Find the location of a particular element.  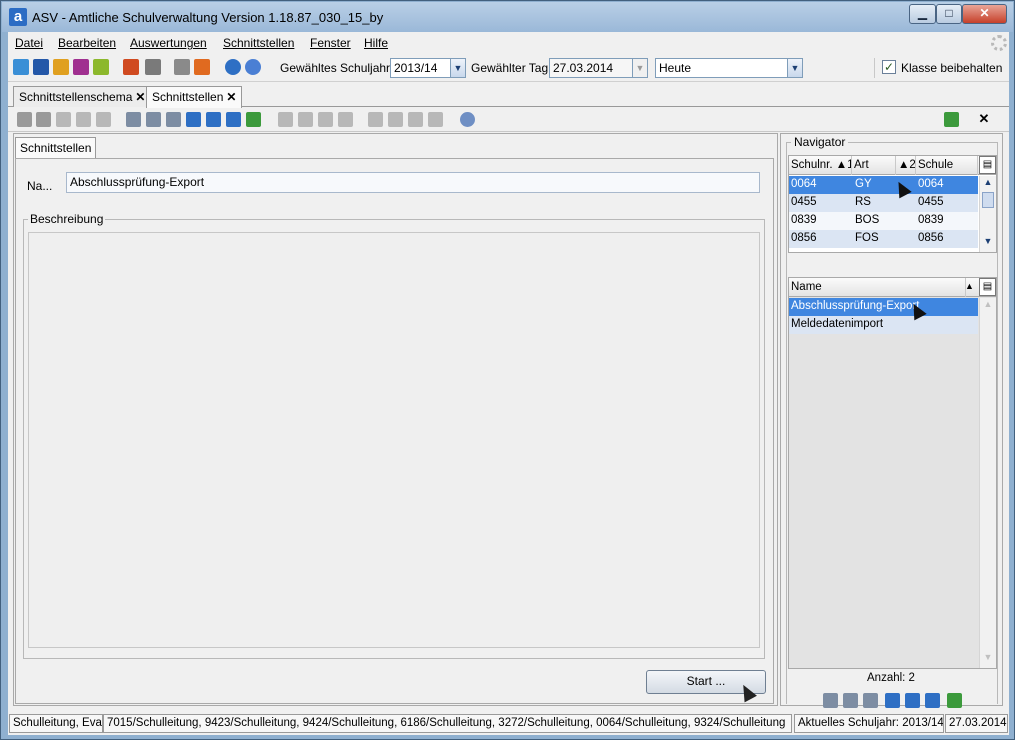

info-icon is located at coordinates (233, 67).